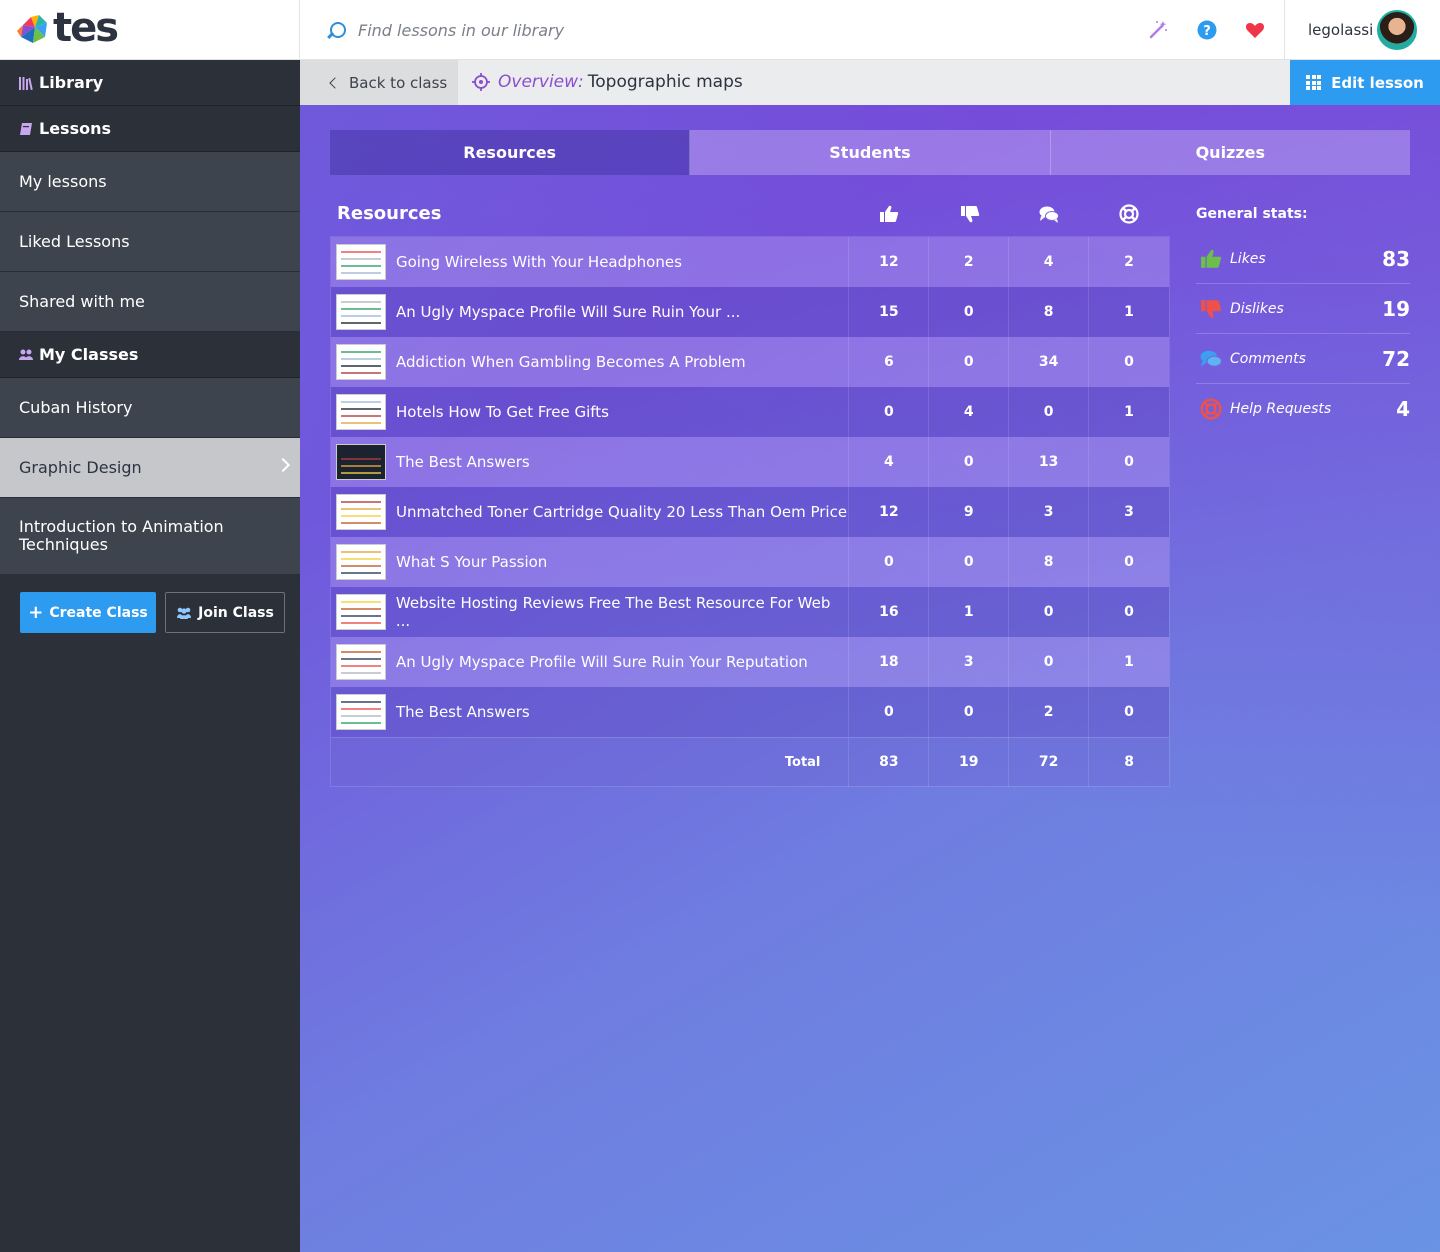  I want to click on sidebar-lessons-label: Lessons, so click(75, 128).